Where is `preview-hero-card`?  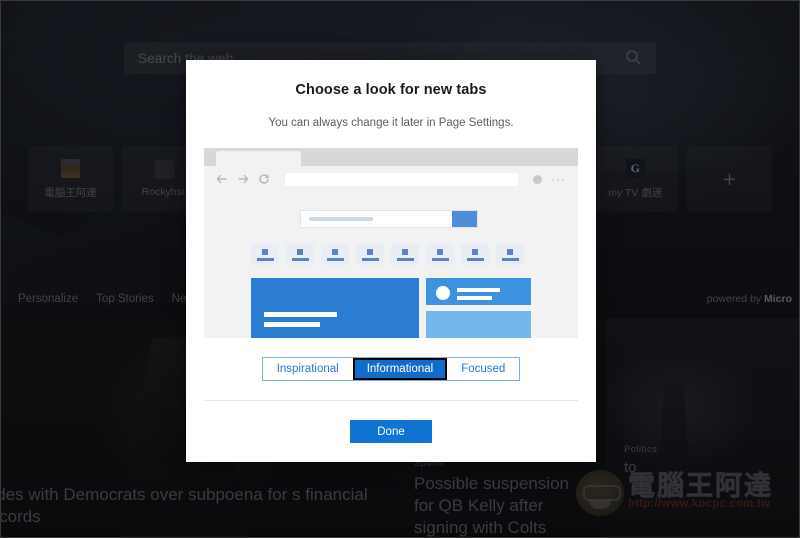
preview-hero-card is located at coordinates (335, 308).